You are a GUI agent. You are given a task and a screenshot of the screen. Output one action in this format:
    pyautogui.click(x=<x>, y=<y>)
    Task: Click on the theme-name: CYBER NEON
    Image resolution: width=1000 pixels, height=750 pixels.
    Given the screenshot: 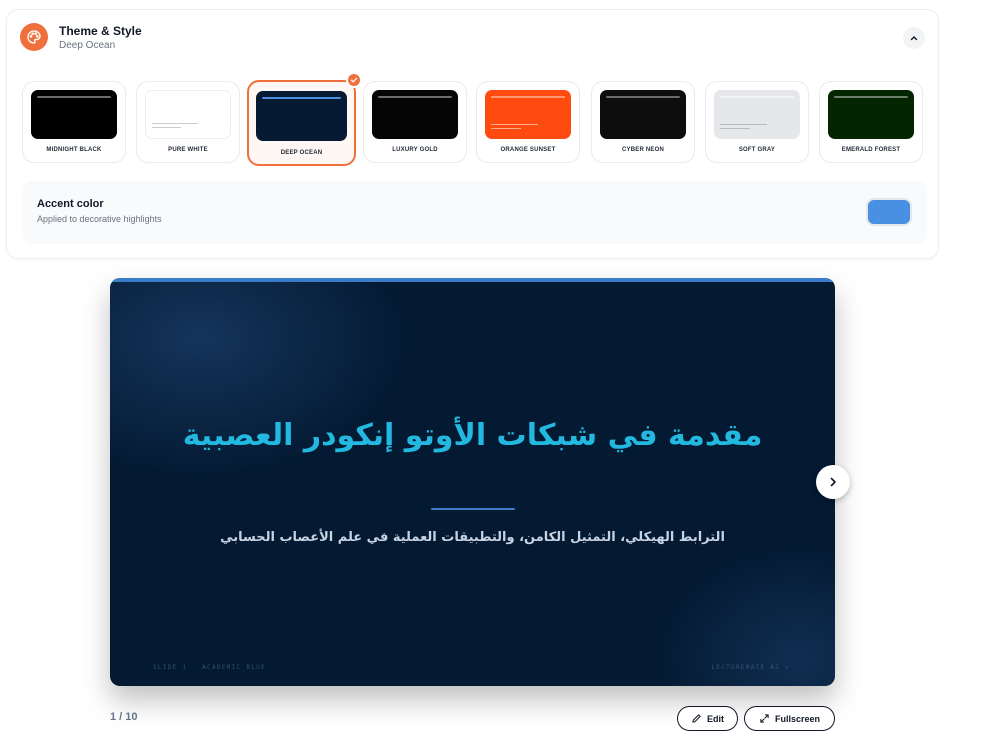 What is the action you would take?
    pyautogui.click(x=642, y=150)
    